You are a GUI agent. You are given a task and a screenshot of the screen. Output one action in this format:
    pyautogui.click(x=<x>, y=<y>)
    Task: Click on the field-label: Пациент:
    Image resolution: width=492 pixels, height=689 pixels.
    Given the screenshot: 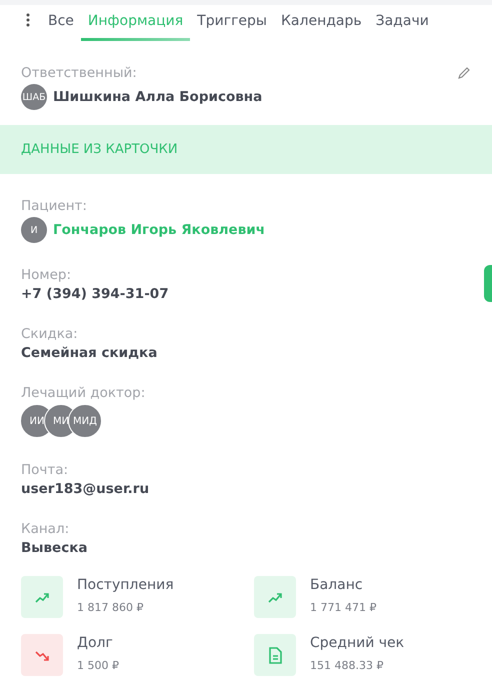 What is the action you would take?
    pyautogui.click(x=54, y=206)
    